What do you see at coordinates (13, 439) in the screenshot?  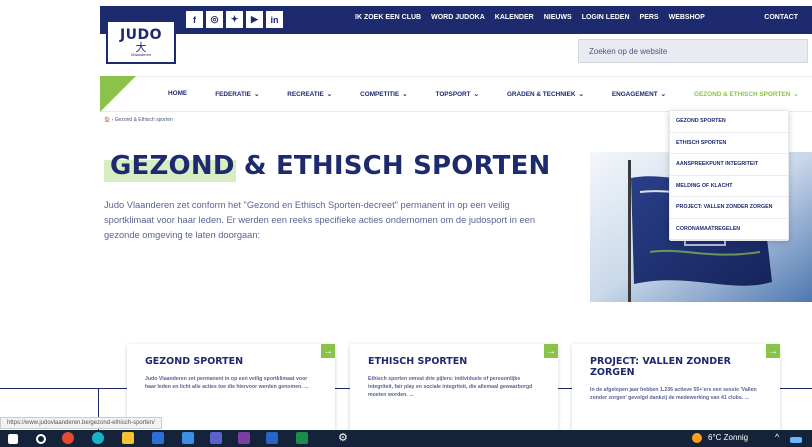 I see `windows-icon` at bounding box center [13, 439].